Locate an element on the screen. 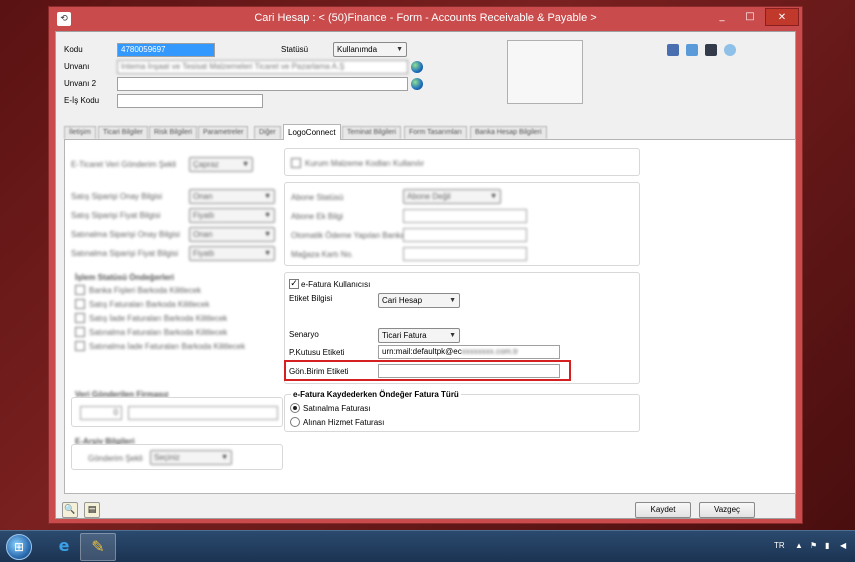 This screenshot has width=855, height=562. pkutusu-field: urn:mail:defaultpk@ecxxxxxxxx.com.tr is located at coordinates (469, 352).